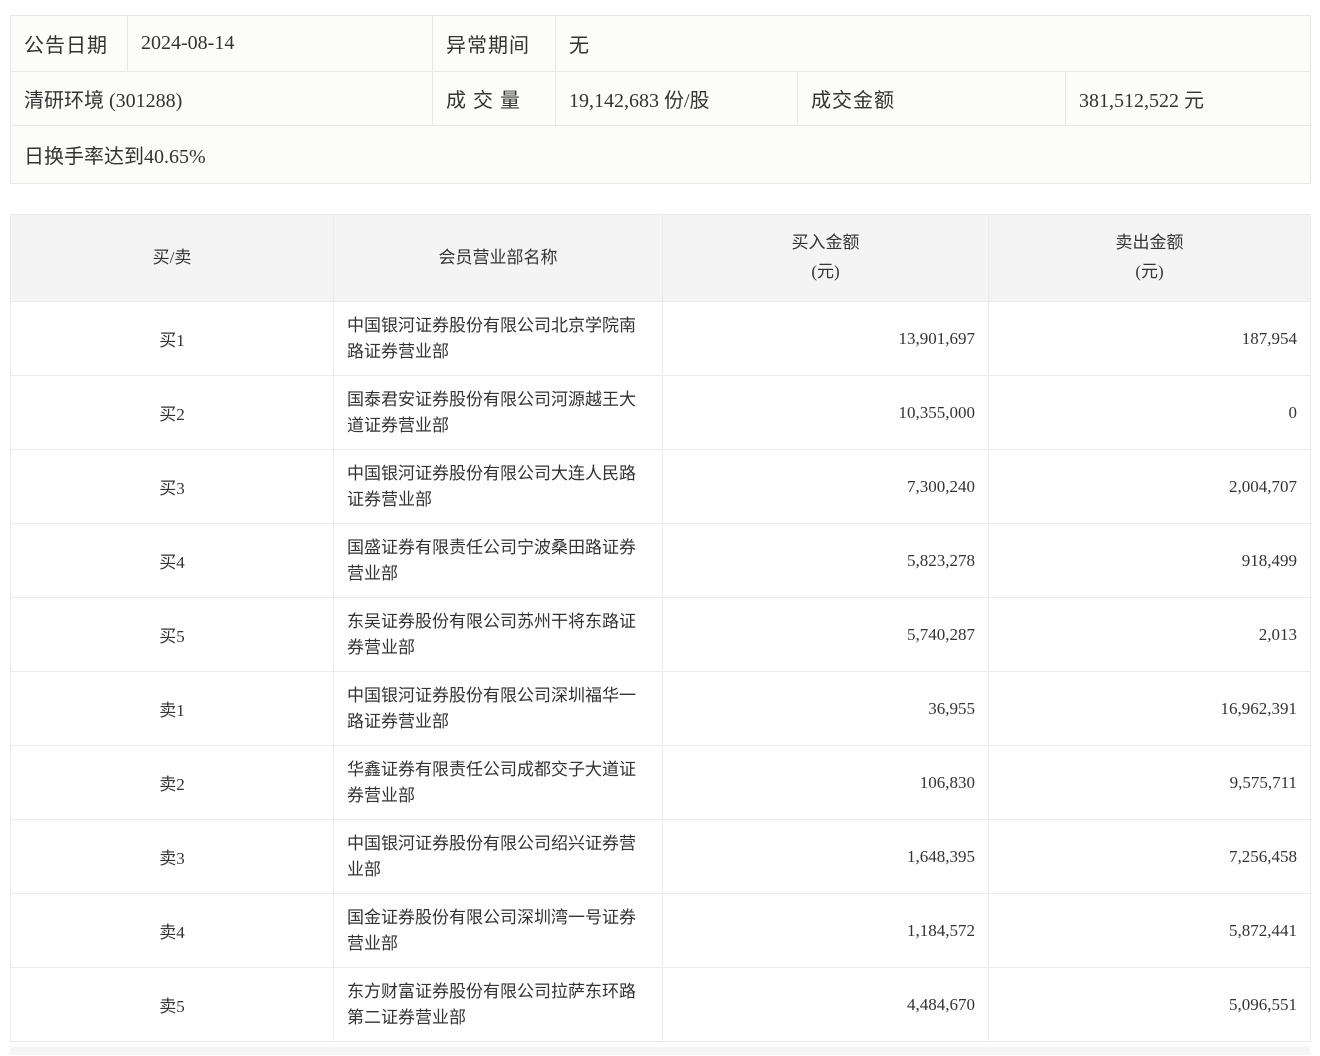 Image resolution: width=1320 pixels, height=1056 pixels. What do you see at coordinates (825, 708) in the screenshot?
I see `buy-amount-cell: 36,955` at bounding box center [825, 708].